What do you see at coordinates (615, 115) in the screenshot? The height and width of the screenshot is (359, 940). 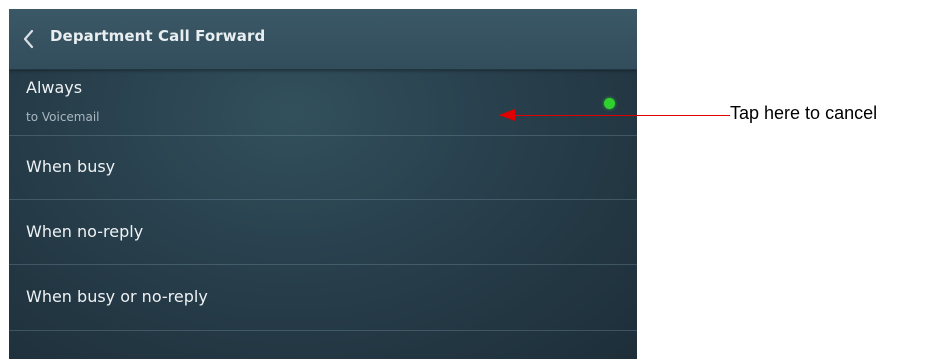 I see `annotation-arrow-line` at bounding box center [615, 115].